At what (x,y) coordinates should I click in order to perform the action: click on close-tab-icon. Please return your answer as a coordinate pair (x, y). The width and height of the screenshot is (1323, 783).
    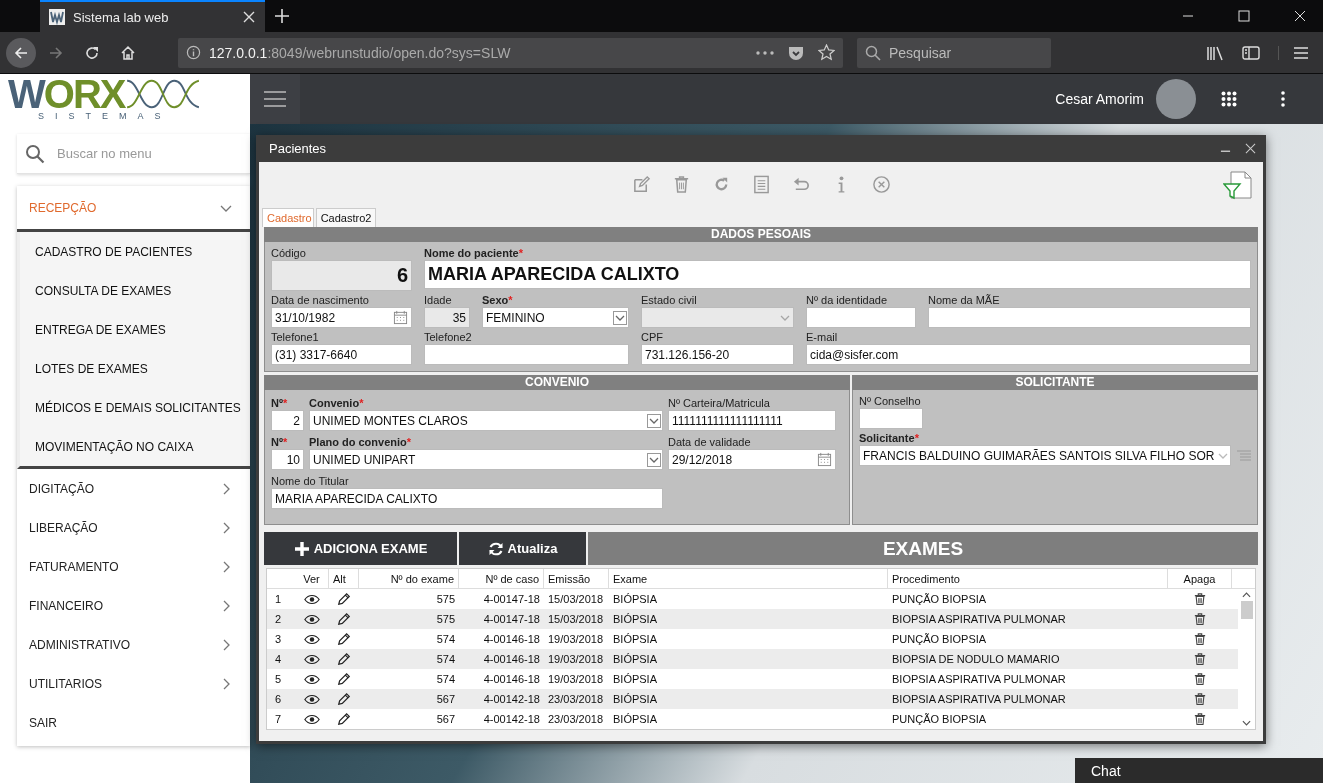
    Looking at the image, I should click on (249, 17).